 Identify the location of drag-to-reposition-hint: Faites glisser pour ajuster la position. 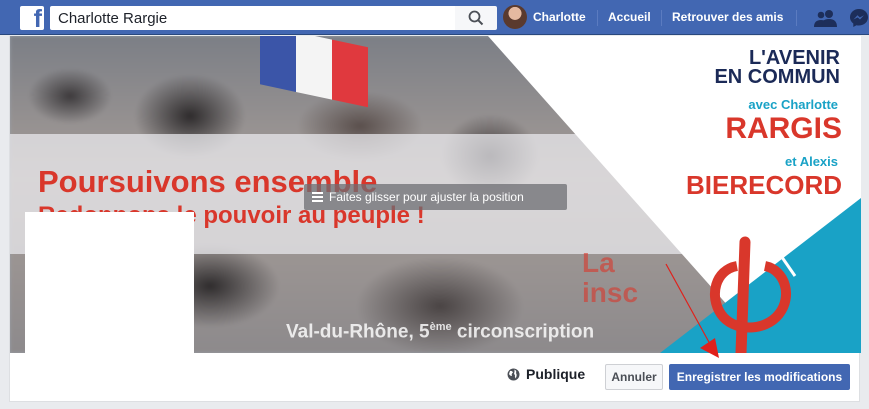
(435, 197).